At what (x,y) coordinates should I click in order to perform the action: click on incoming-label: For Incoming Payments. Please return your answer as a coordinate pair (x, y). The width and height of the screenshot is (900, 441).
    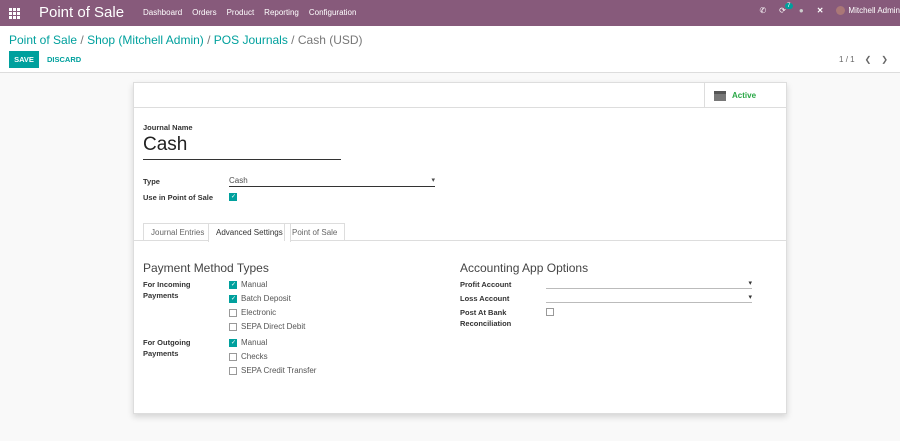
    Looking at the image, I should click on (167, 290).